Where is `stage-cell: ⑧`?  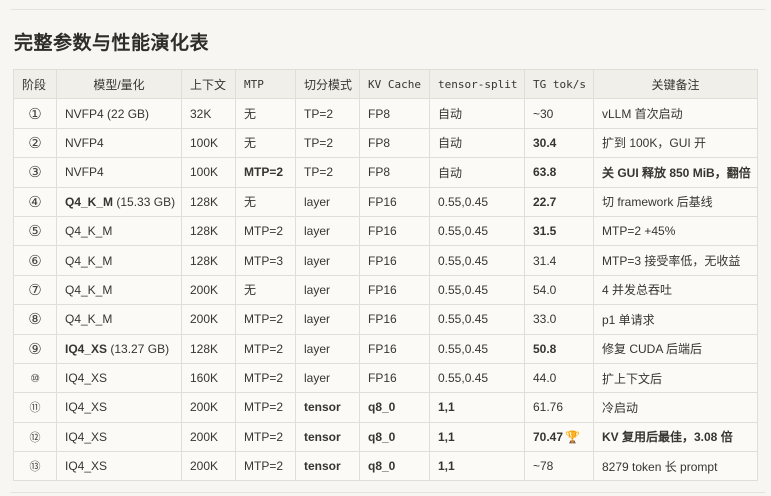
stage-cell: ⑧ is located at coordinates (35, 319).